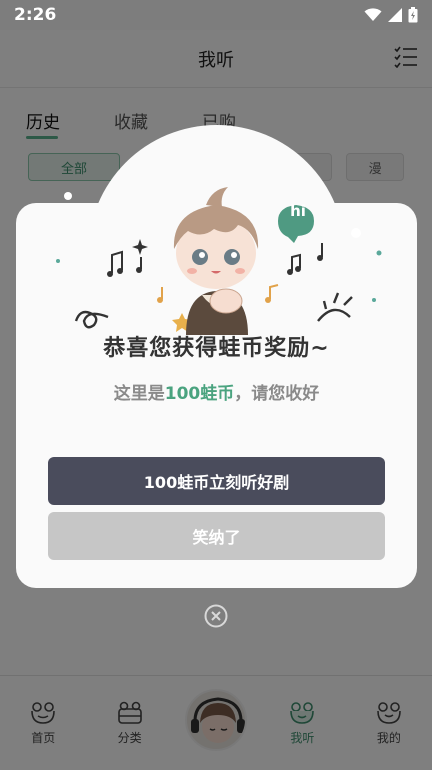 This screenshot has height=770, width=432. What do you see at coordinates (298, 211) in the screenshot?
I see `hi-badge-text: hi` at bounding box center [298, 211].